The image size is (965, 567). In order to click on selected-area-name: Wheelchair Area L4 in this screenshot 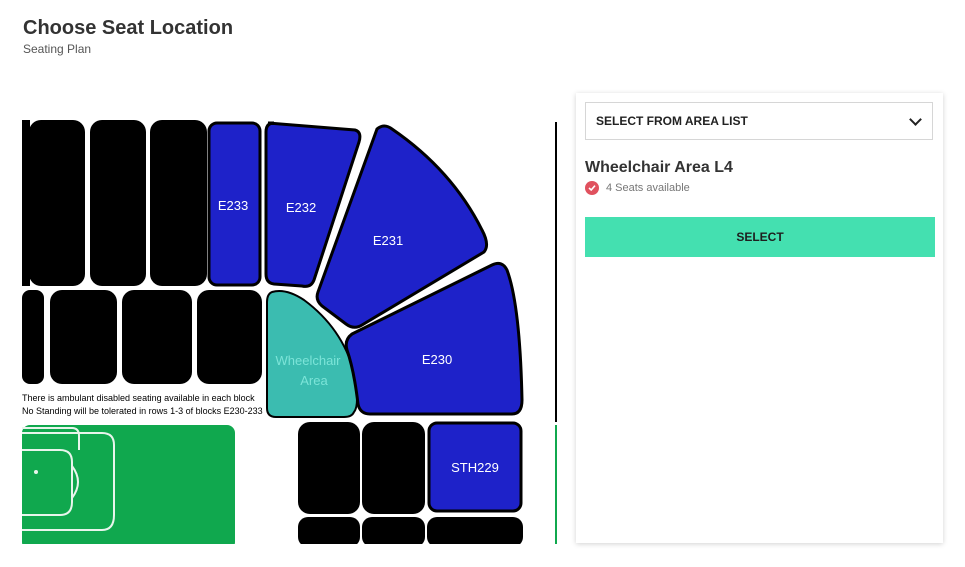, I will do `click(659, 167)`.